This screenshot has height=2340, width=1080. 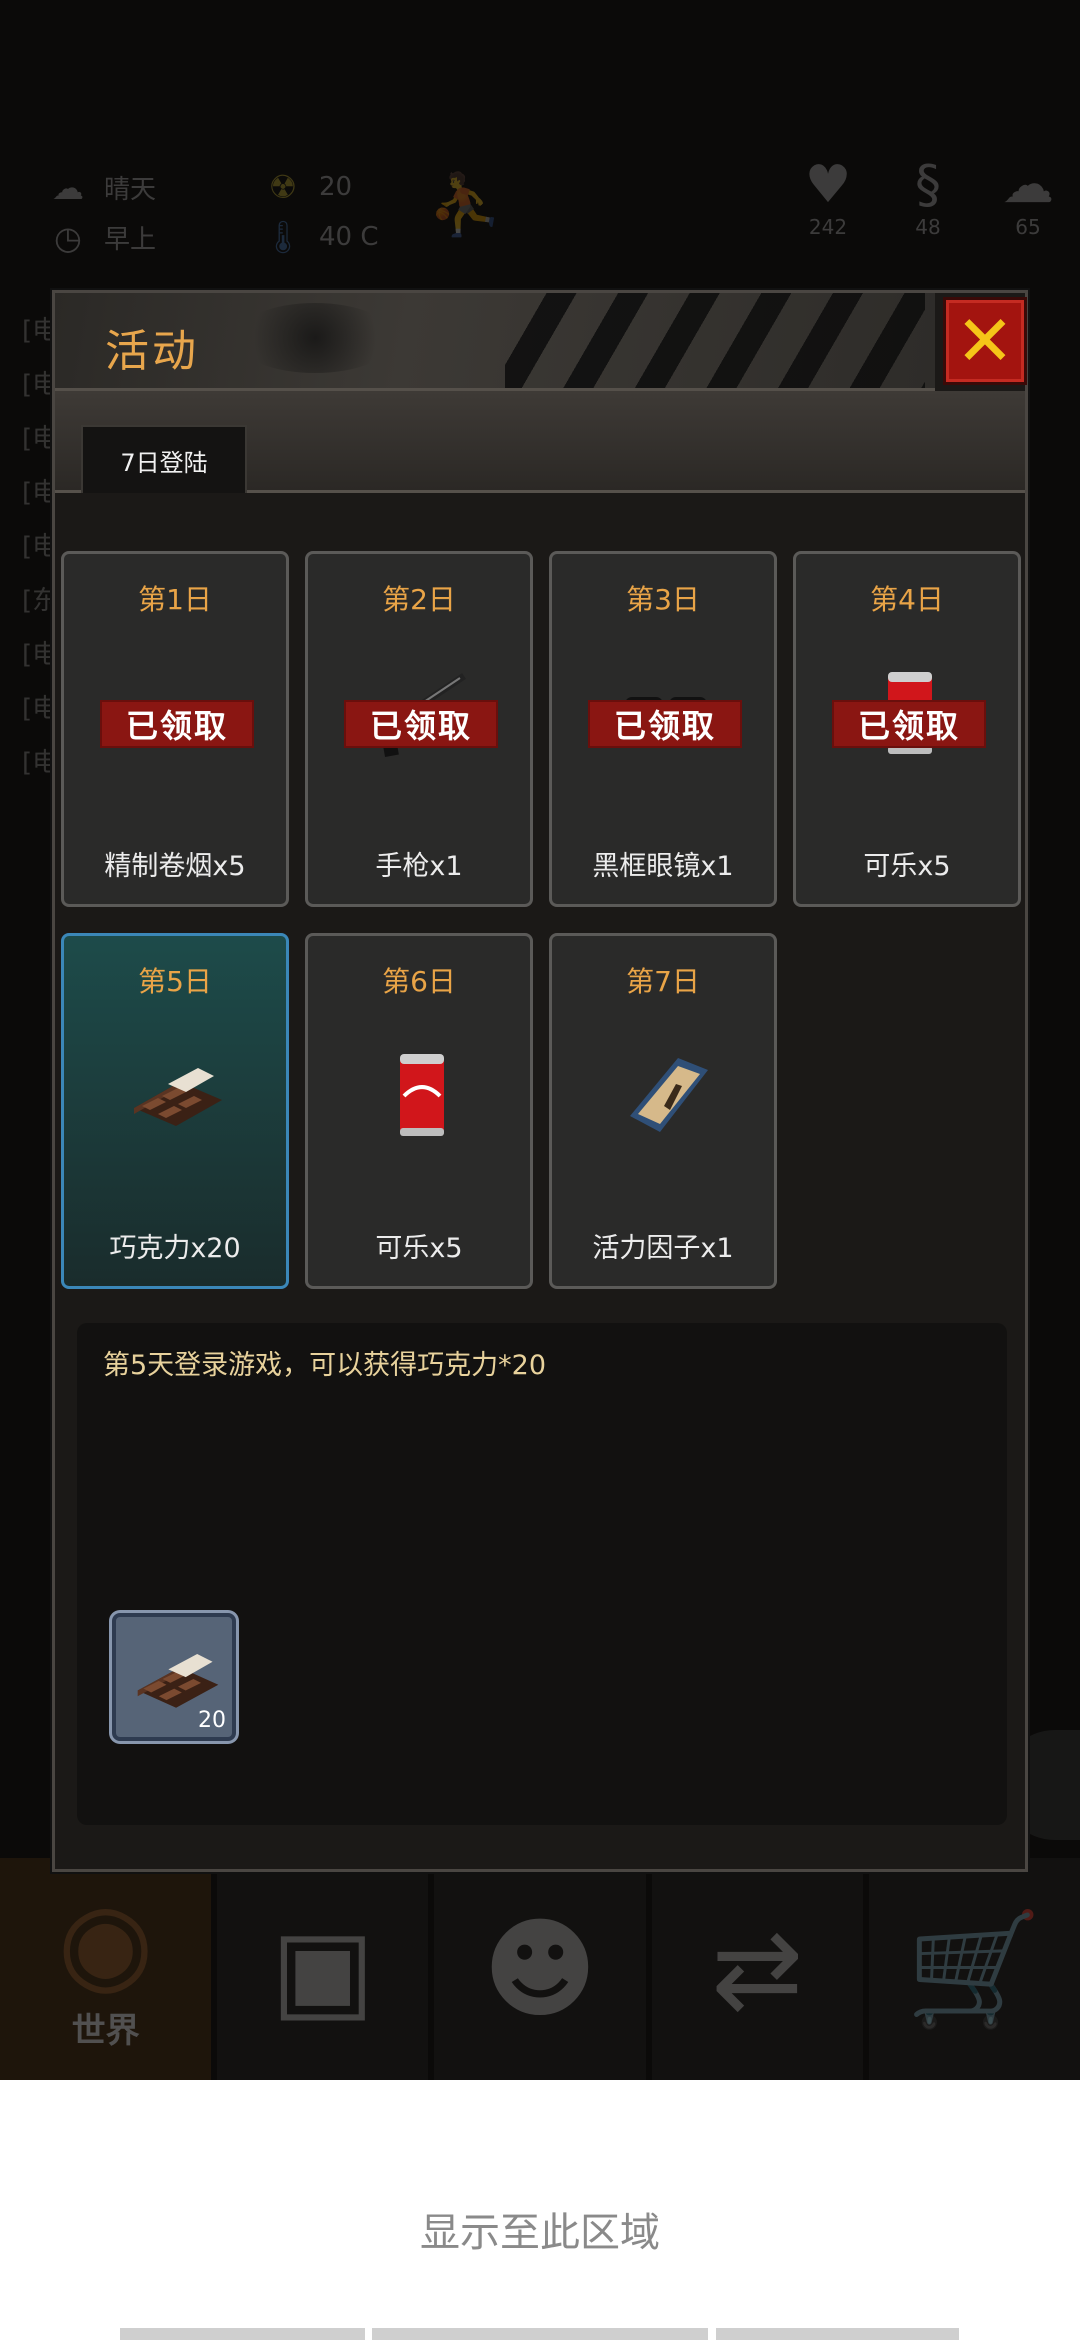 I want to click on dialog-title: 活动, so click(x=152, y=351).